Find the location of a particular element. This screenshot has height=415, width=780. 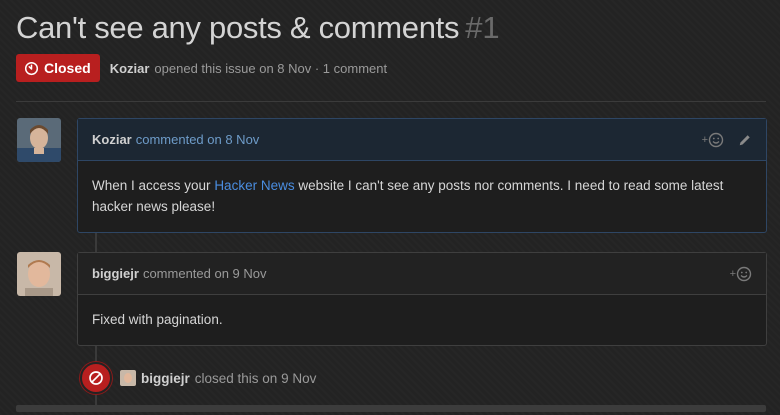

issue-meta-text: opened this issue on 8 Nov · 1 comment is located at coordinates (271, 68).